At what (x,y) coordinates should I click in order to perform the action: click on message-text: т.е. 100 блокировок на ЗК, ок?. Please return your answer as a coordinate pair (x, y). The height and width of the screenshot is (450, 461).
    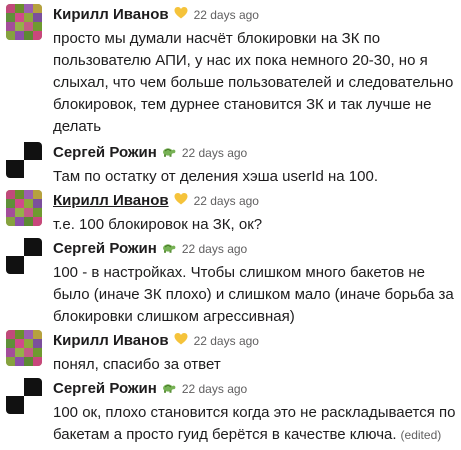
    Looking at the image, I should click on (158, 224).